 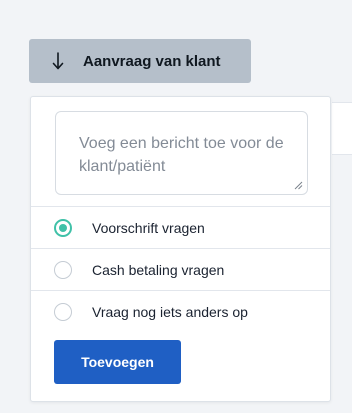 What do you see at coordinates (148, 227) in the screenshot?
I see `option-label: Voorschrift vragen` at bounding box center [148, 227].